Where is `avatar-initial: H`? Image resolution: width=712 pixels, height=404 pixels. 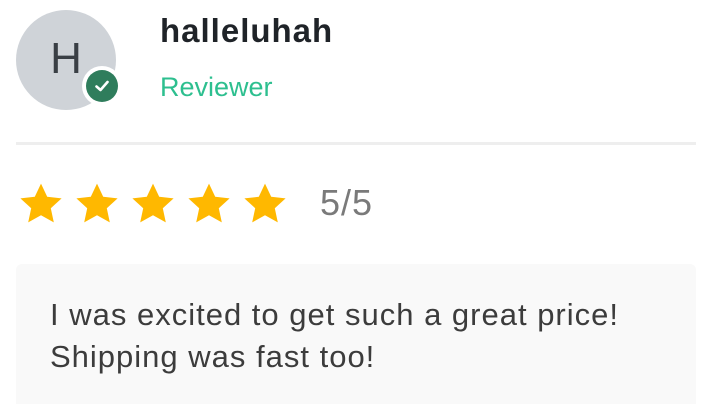
avatar-initial: H is located at coordinates (66, 58).